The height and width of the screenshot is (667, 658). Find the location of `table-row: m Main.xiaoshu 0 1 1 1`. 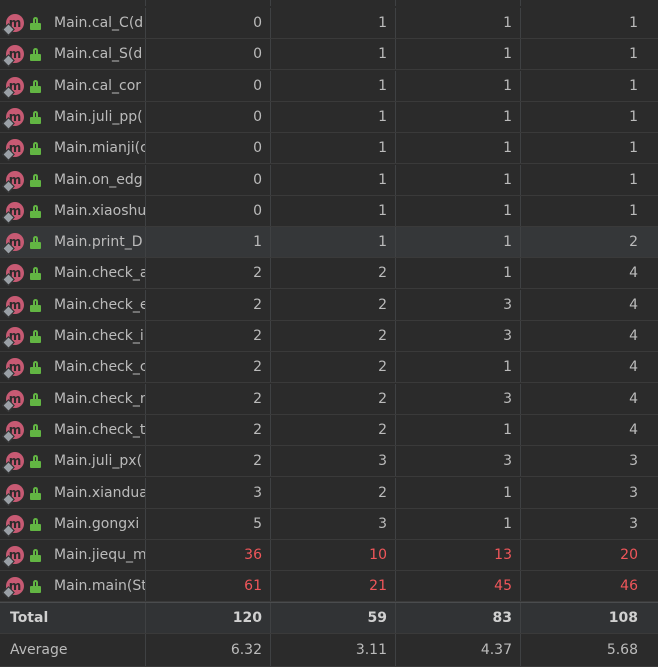

table-row: m Main.xiaoshu 0 1 1 1 is located at coordinates (329, 211).